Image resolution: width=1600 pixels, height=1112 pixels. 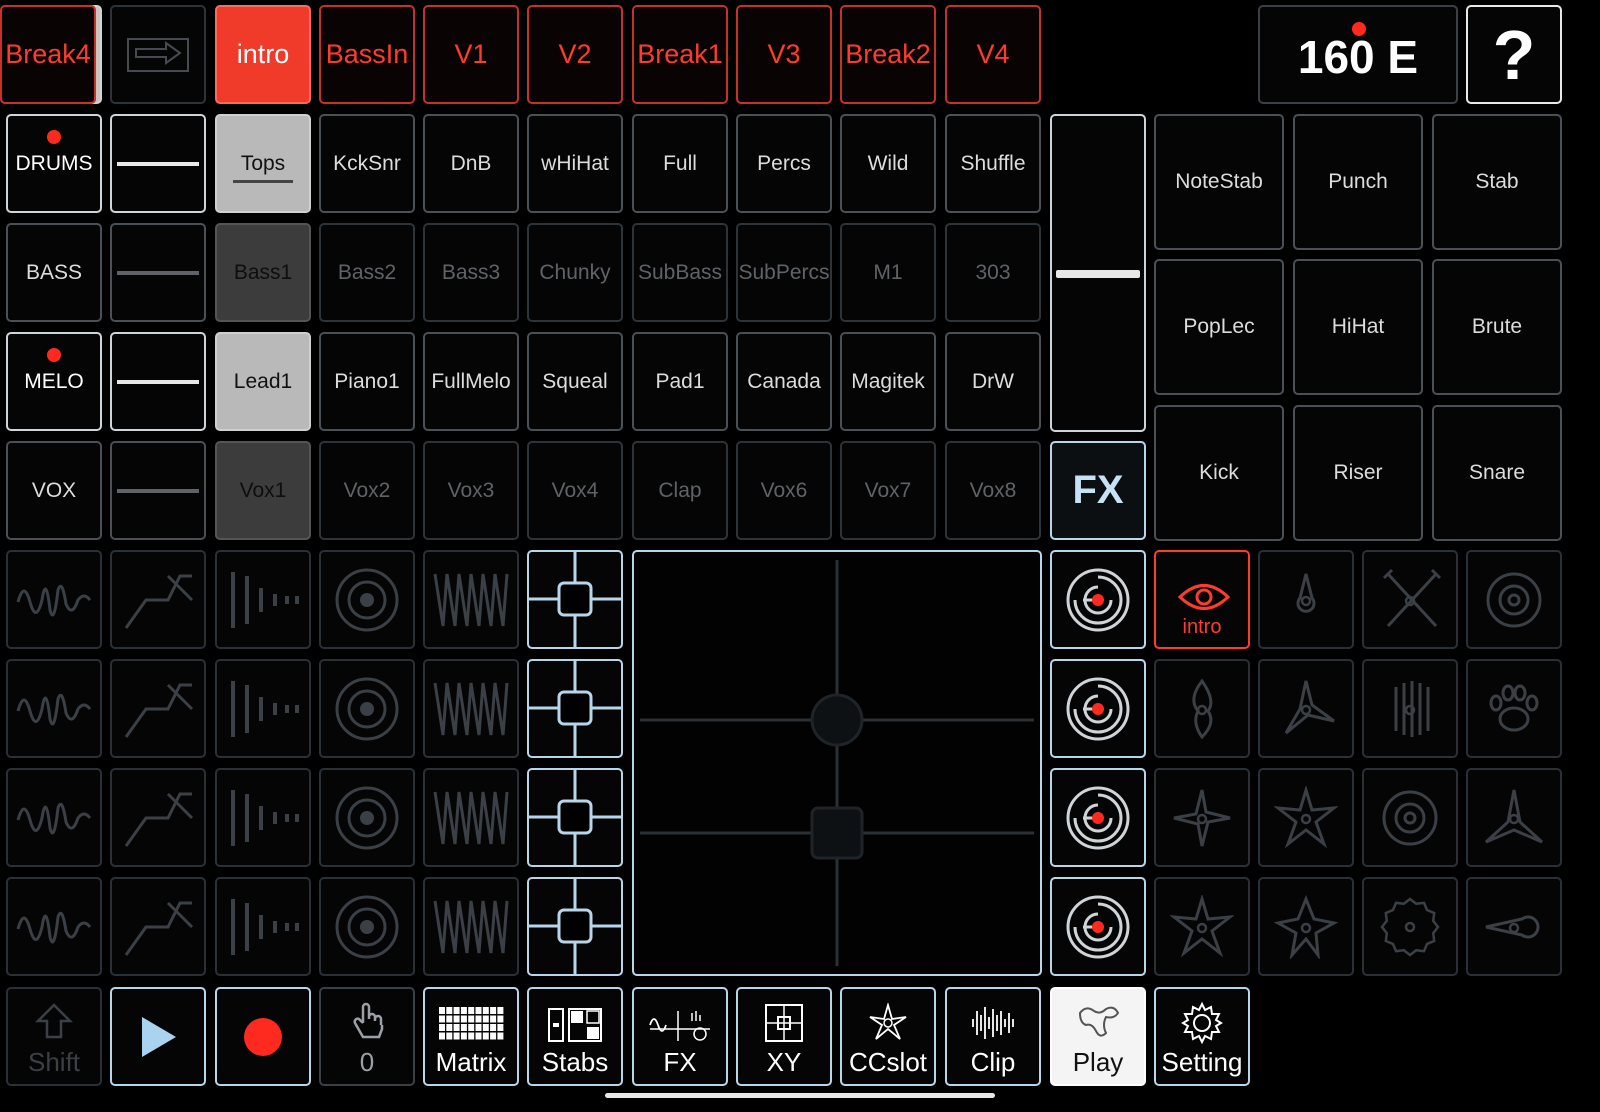 What do you see at coordinates (888, 490) in the screenshot?
I see `clip-button: Vox7` at bounding box center [888, 490].